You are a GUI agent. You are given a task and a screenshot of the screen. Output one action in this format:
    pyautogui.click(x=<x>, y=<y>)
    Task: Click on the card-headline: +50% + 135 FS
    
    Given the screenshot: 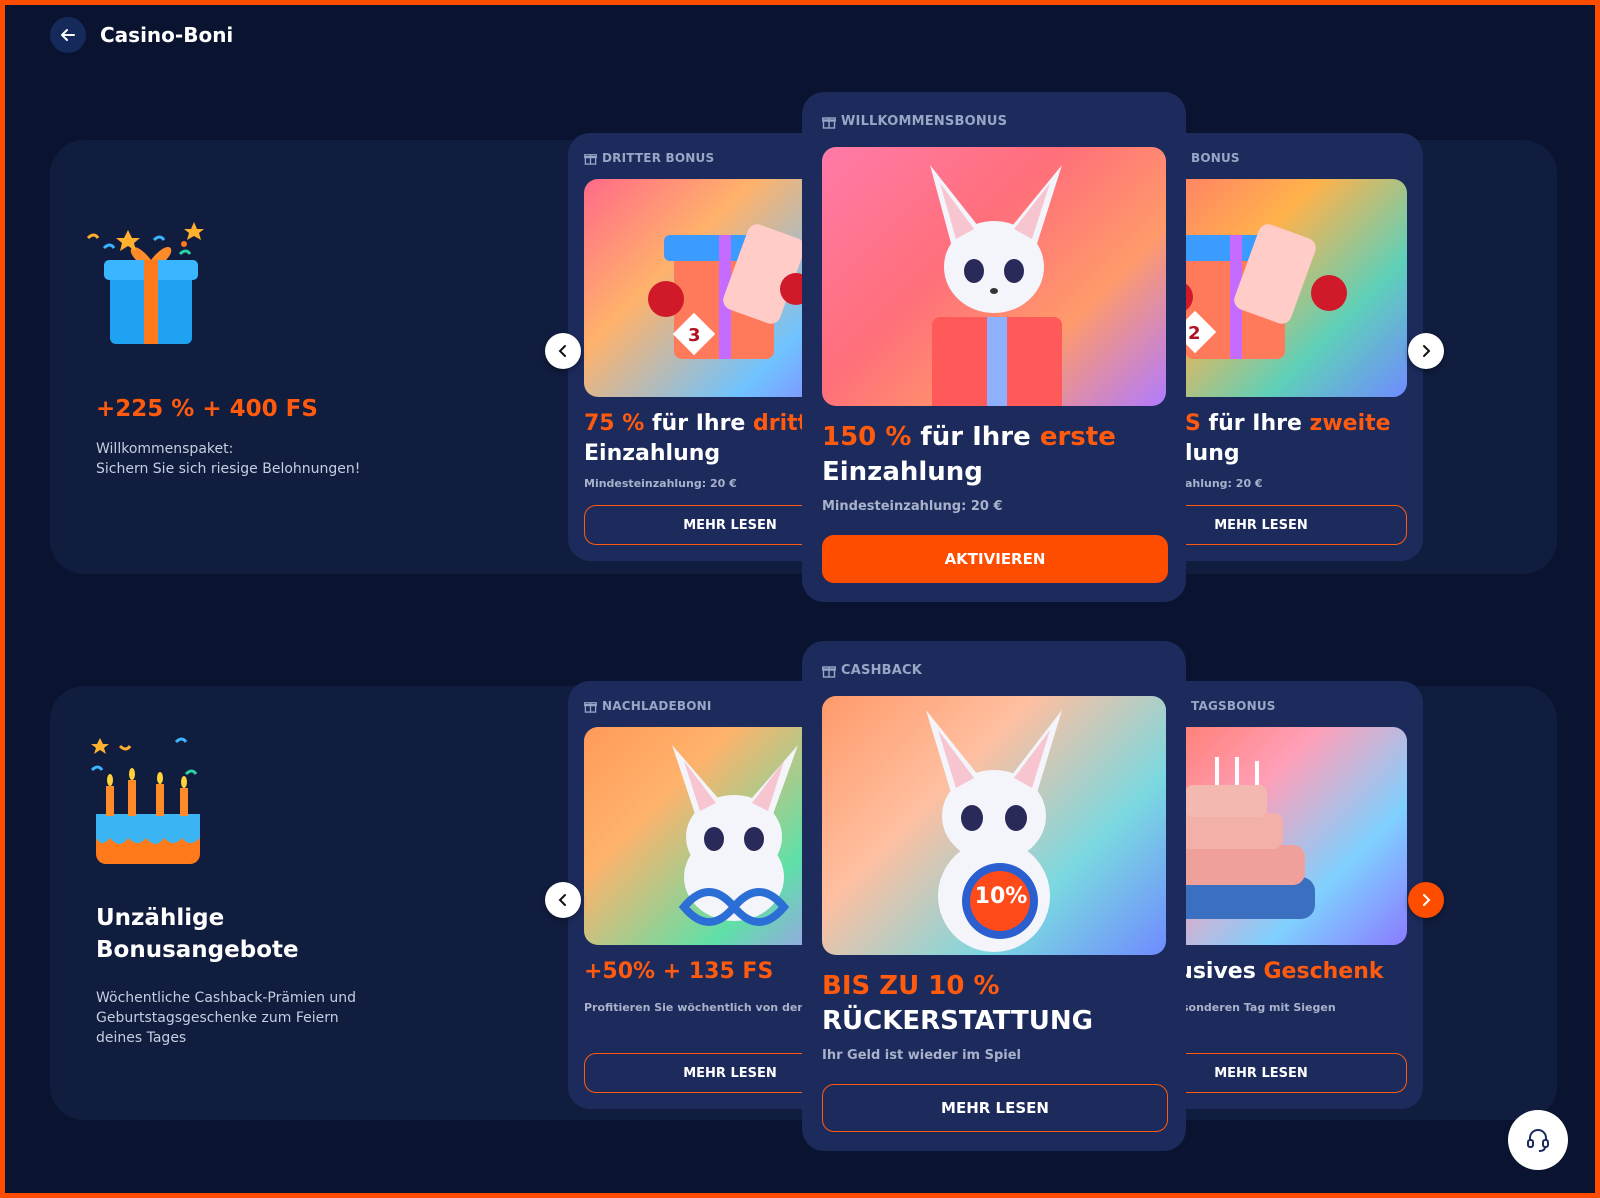 What is the action you would take?
    pyautogui.click(x=678, y=972)
    